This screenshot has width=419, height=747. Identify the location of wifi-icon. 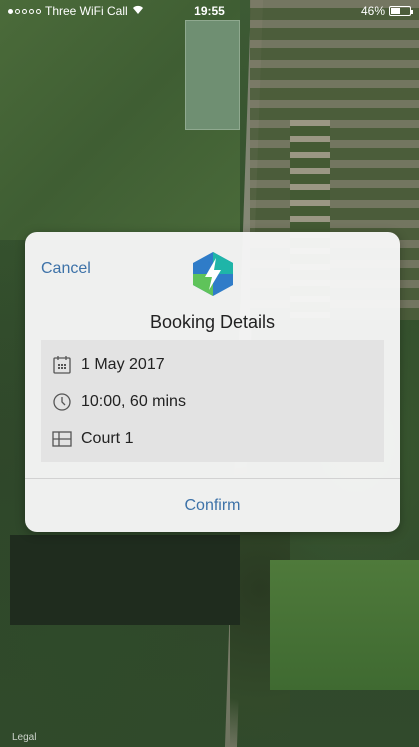
(138, 11).